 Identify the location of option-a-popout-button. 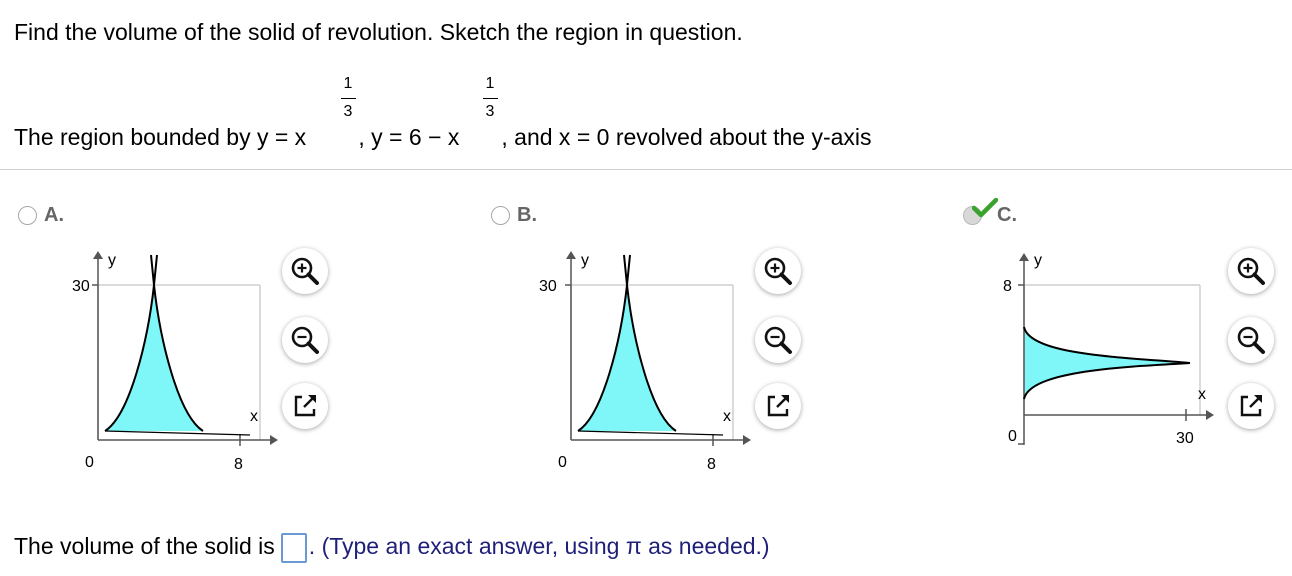
(305, 406).